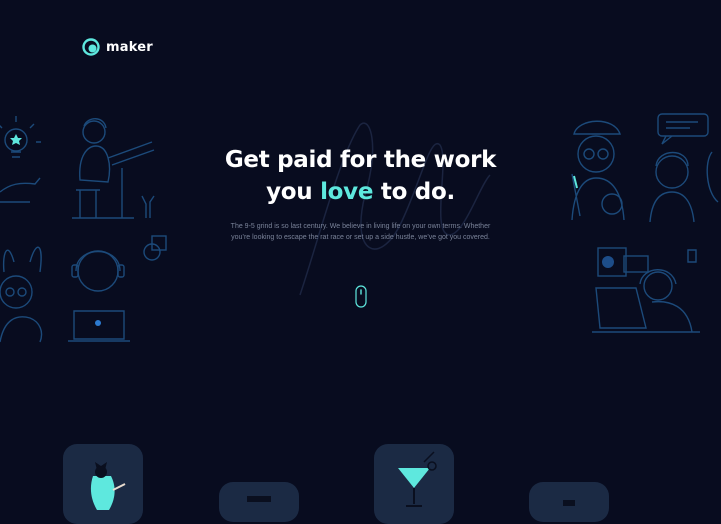 This screenshot has height=524, width=721. Describe the element at coordinates (602, 167) in the screenshot. I see `illustration-painter` at that location.